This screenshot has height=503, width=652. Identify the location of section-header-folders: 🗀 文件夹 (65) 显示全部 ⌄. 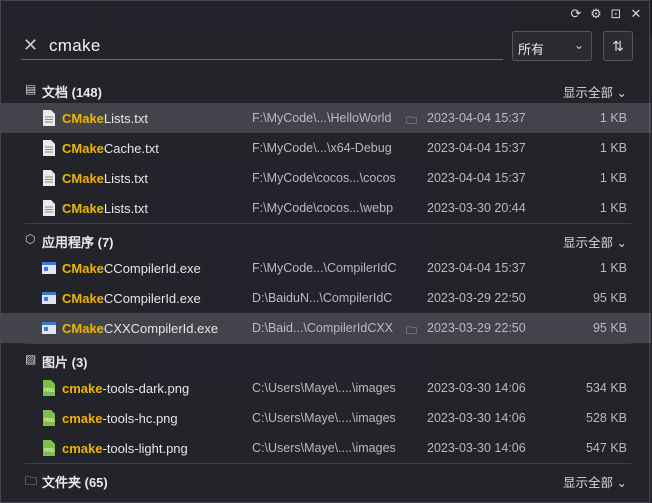
(326, 479).